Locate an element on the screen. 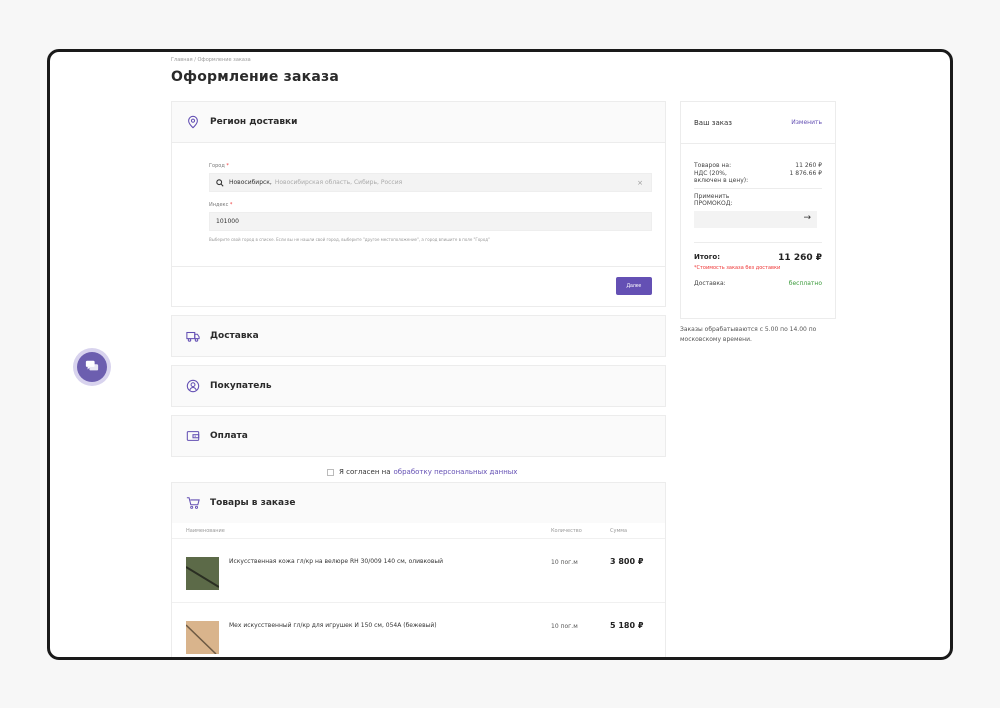 Image resolution: width=1000 pixels, height=708 pixels. city-label: Город * is located at coordinates (219, 166).